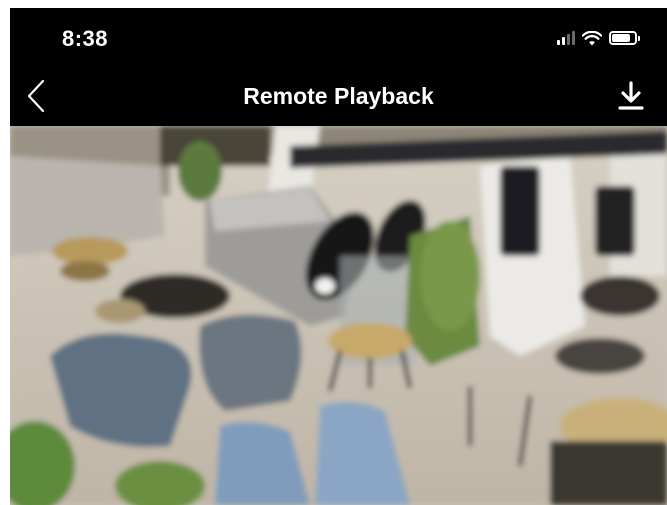 This screenshot has height=505, width=667. I want to click on battery-icon, so click(624, 38).